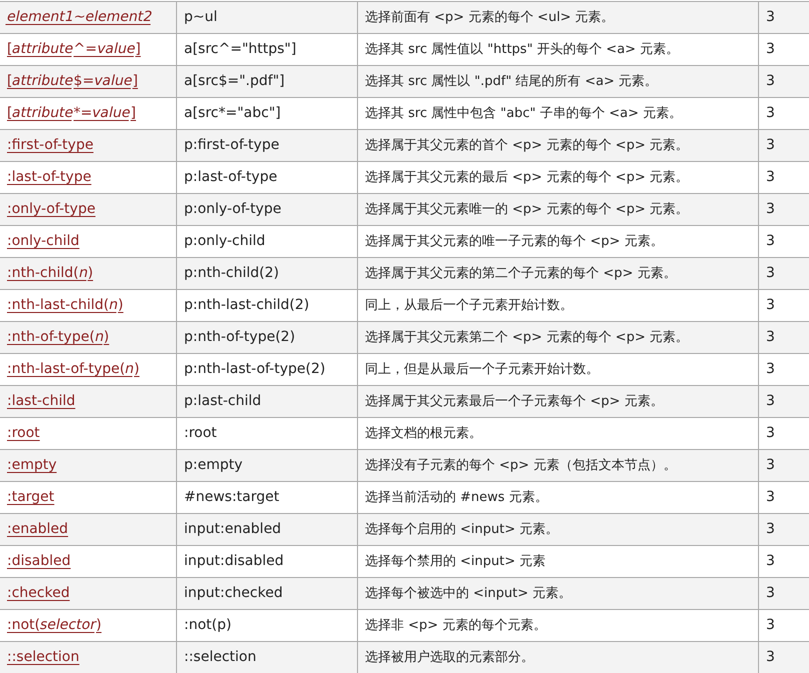 The image size is (809, 673). I want to click on table-cell: 选择其 src 属性中包含 "abc" 子串的每个 <a> 元素。, so click(558, 114).